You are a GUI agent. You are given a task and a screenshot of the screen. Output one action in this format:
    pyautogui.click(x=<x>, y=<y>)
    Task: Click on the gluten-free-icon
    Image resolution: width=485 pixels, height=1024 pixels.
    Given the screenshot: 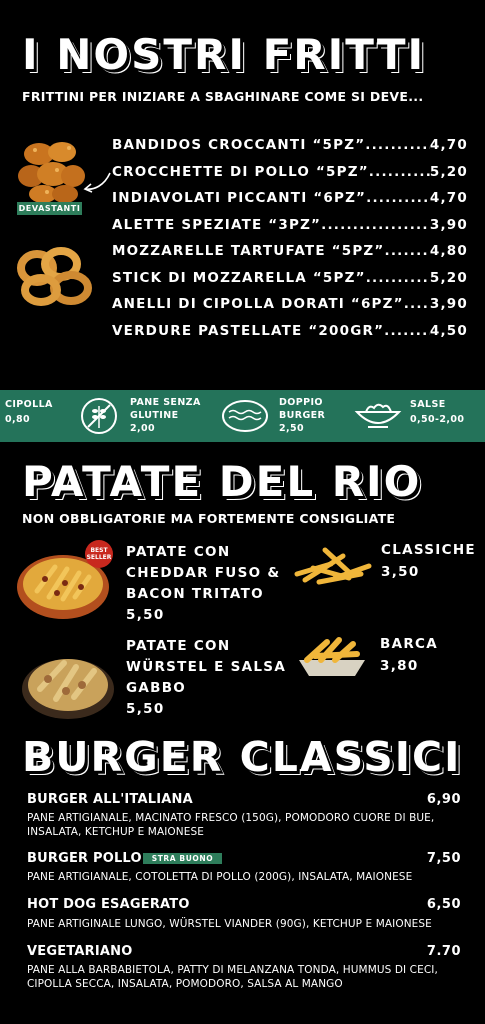 What is the action you would take?
    pyautogui.click(x=99, y=416)
    